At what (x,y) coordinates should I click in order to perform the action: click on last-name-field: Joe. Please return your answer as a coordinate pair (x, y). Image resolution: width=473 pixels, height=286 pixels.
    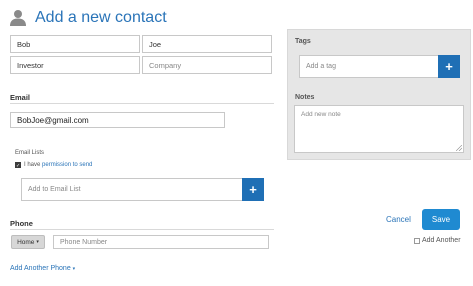
    Looking at the image, I should click on (207, 44).